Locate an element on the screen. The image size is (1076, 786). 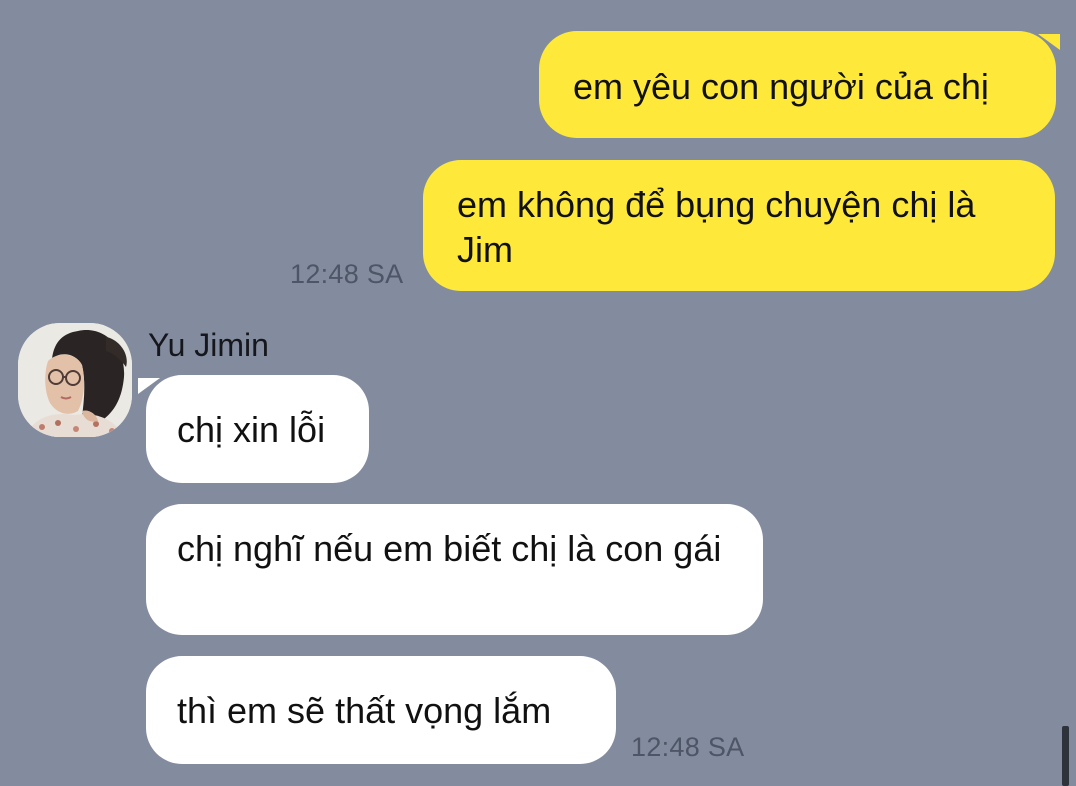
incoming-message-bubble: chị nghĩ nếu em biết chị là con gái is located at coordinates (454, 569).